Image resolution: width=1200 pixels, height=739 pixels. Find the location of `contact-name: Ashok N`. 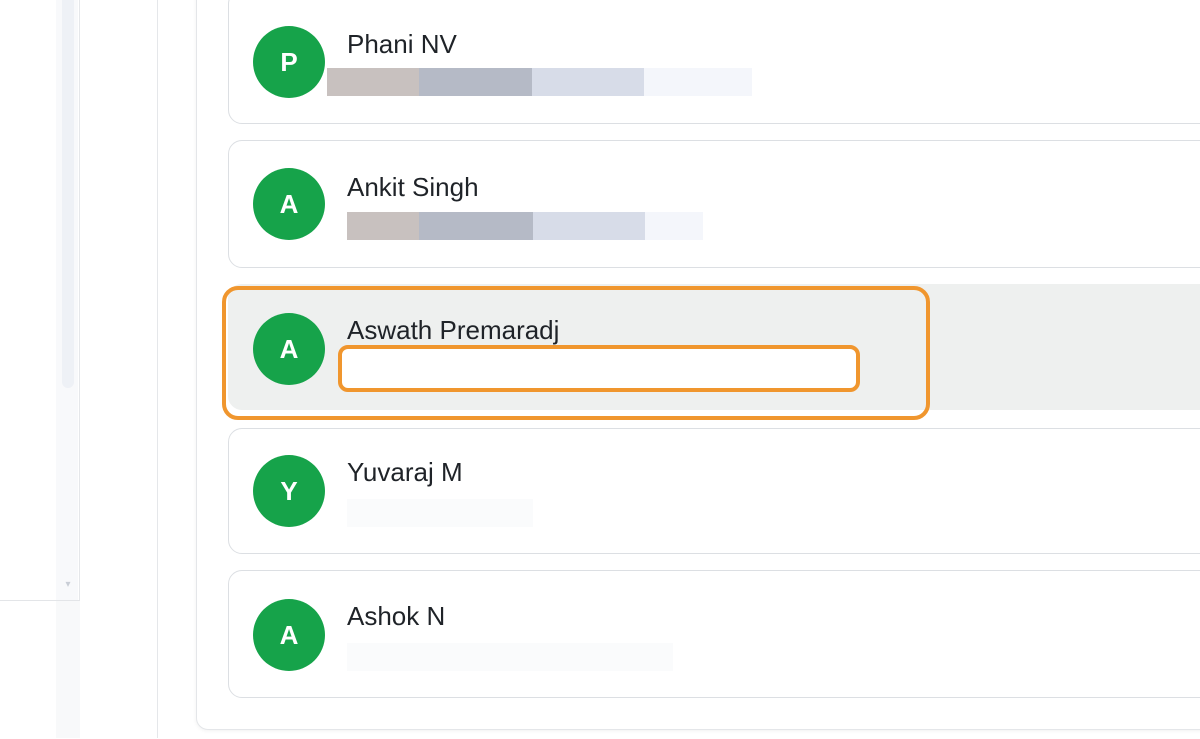

contact-name: Ashok N is located at coordinates (396, 616).